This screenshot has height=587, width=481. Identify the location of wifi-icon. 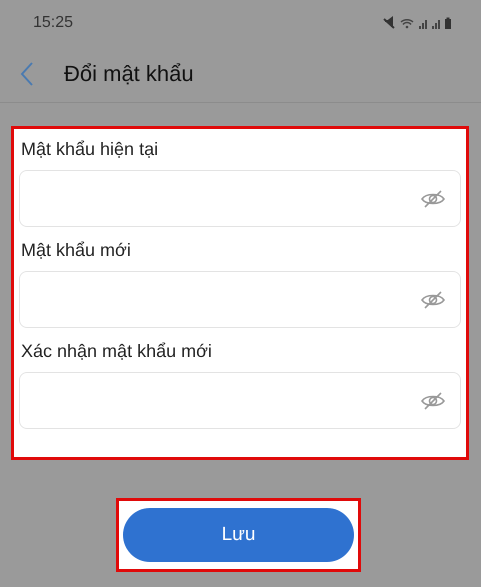
(407, 23).